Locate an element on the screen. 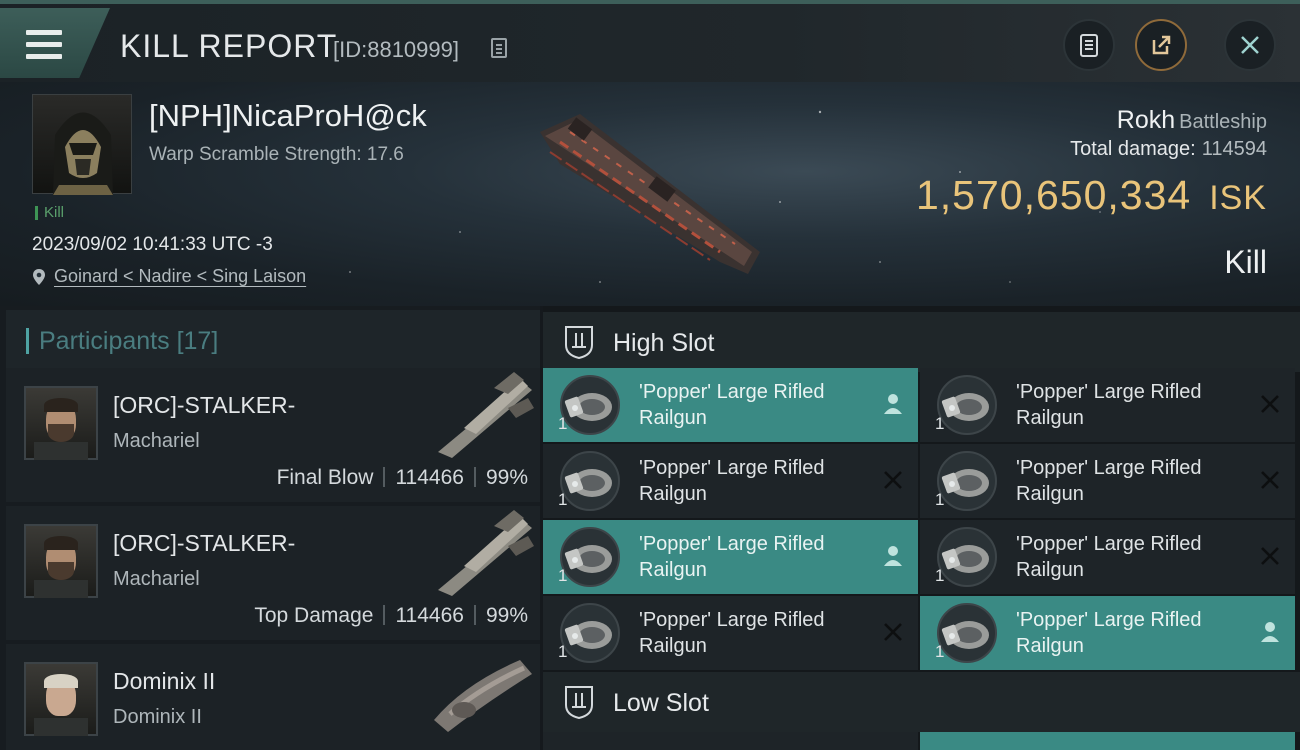  low-slot-icon is located at coordinates (579, 702).